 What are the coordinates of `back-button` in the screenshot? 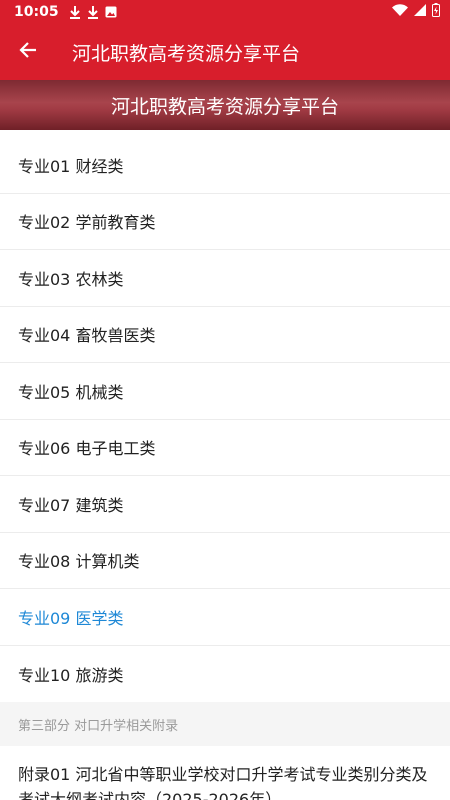 It's located at (28, 52).